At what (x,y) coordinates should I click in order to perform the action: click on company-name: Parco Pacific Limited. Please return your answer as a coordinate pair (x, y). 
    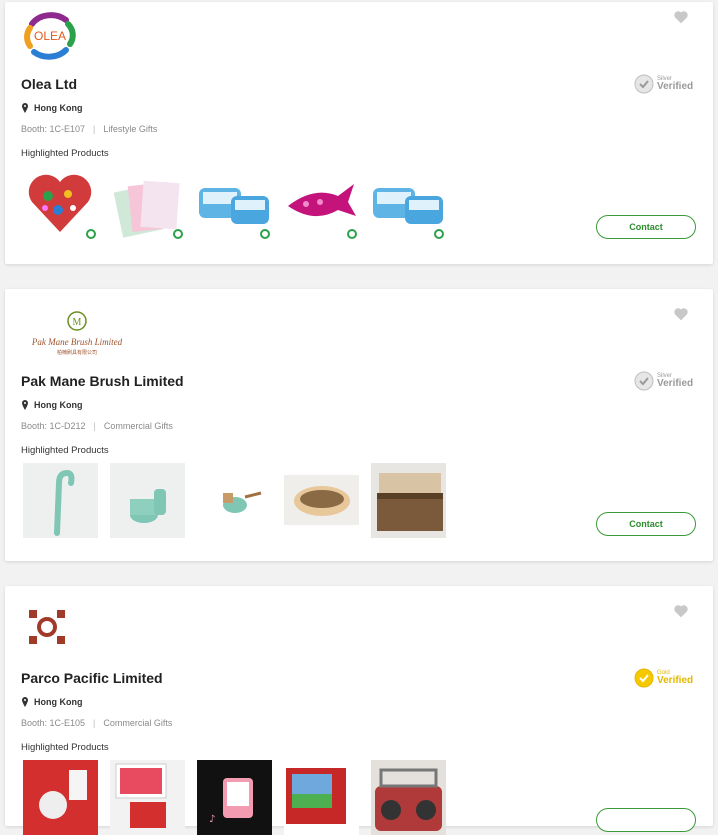
    Looking at the image, I should click on (92, 678).